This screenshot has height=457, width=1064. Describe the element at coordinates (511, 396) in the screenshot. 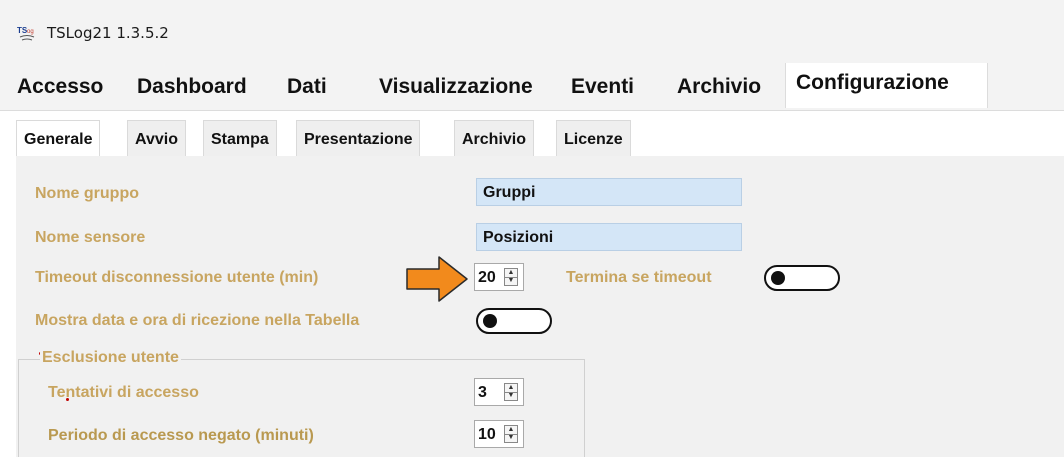

I see `attempts-down-arrow-icon: ▼` at that location.